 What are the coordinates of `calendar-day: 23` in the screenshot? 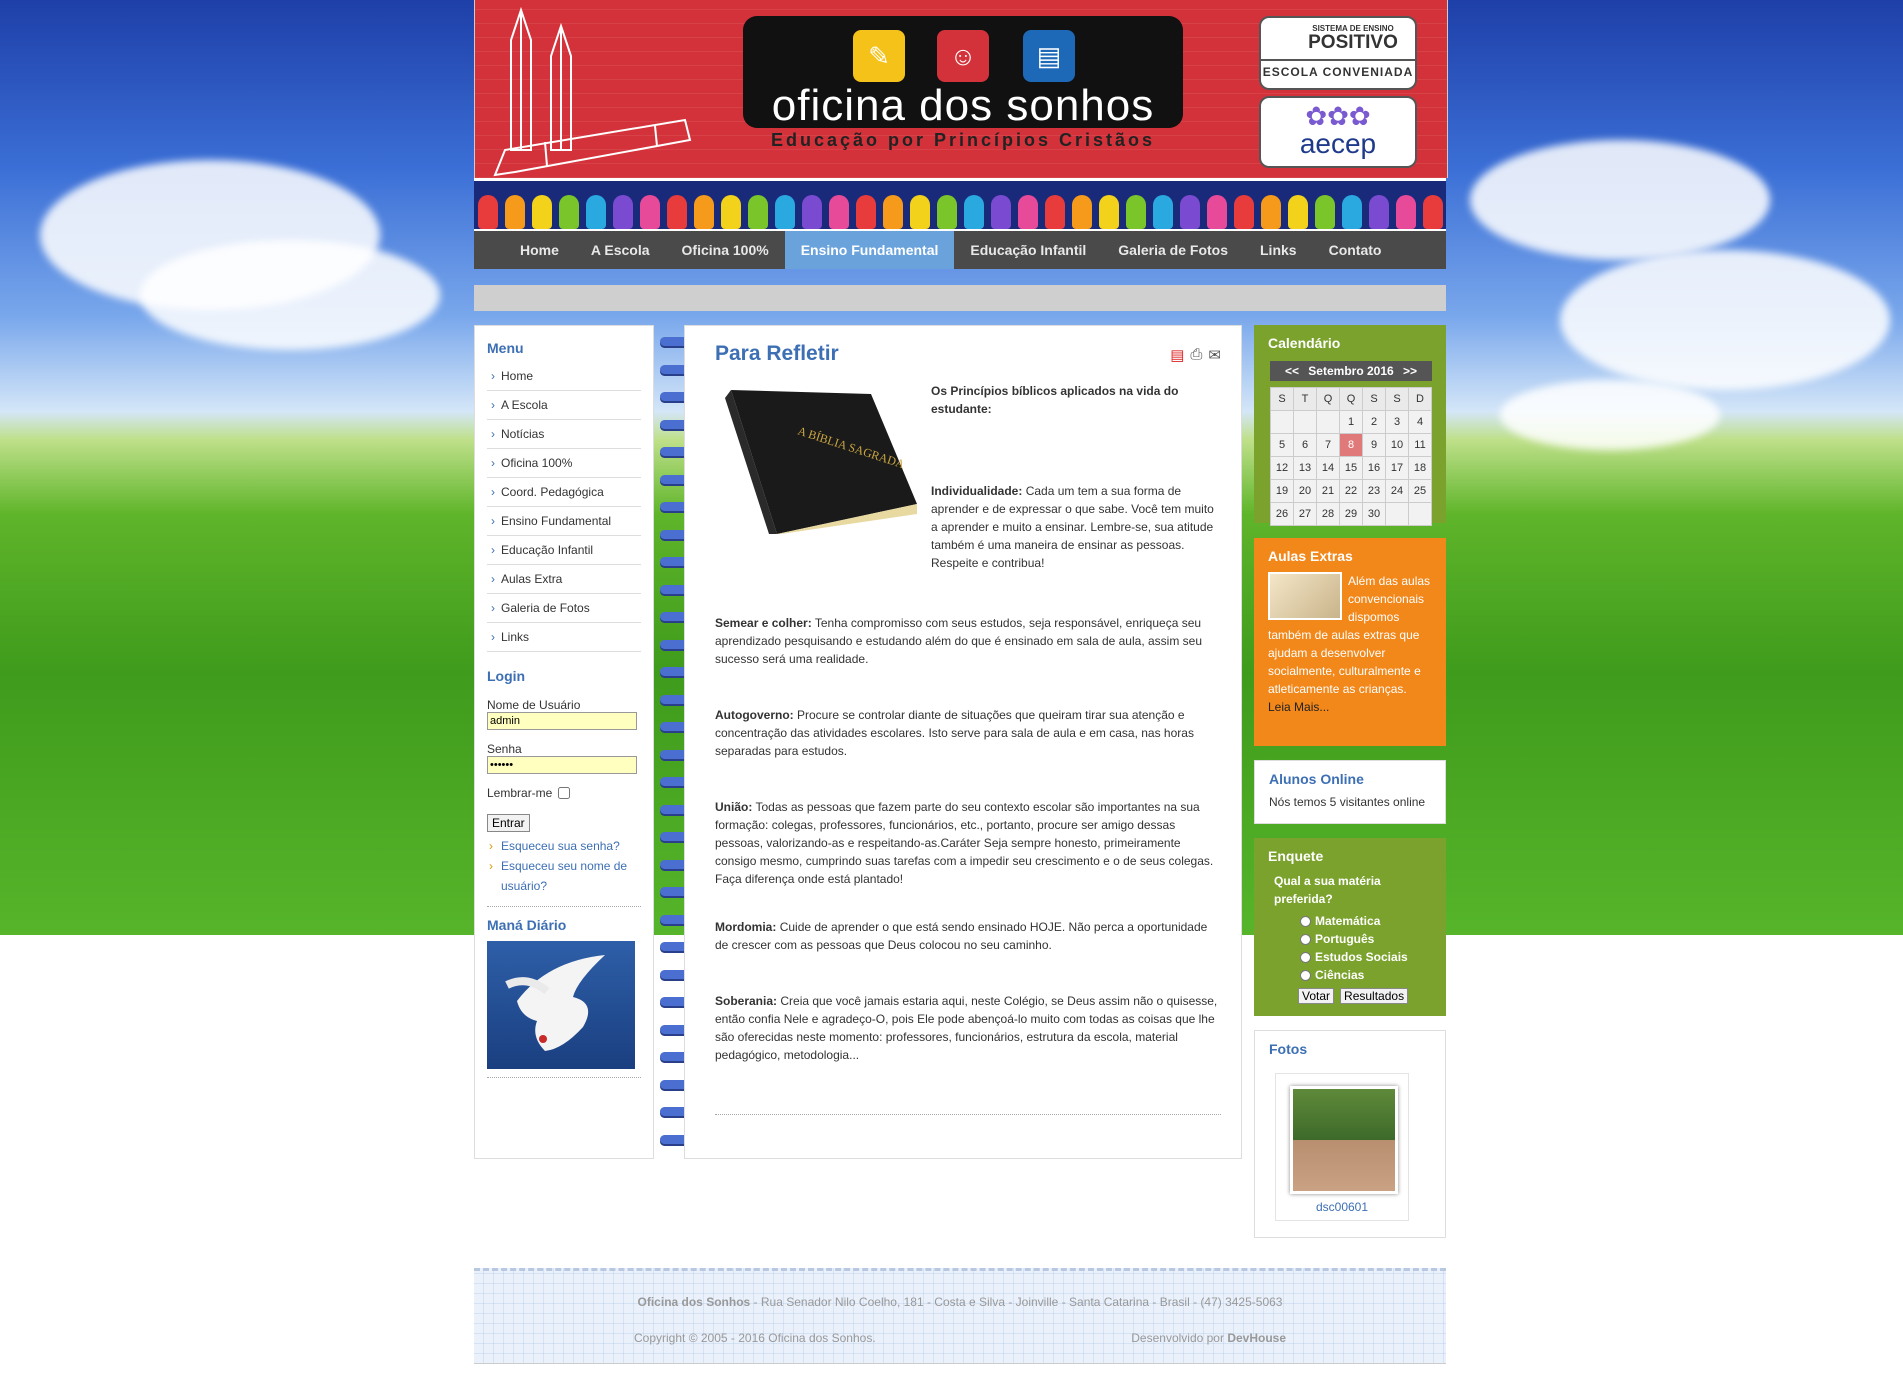 It's located at (1374, 491).